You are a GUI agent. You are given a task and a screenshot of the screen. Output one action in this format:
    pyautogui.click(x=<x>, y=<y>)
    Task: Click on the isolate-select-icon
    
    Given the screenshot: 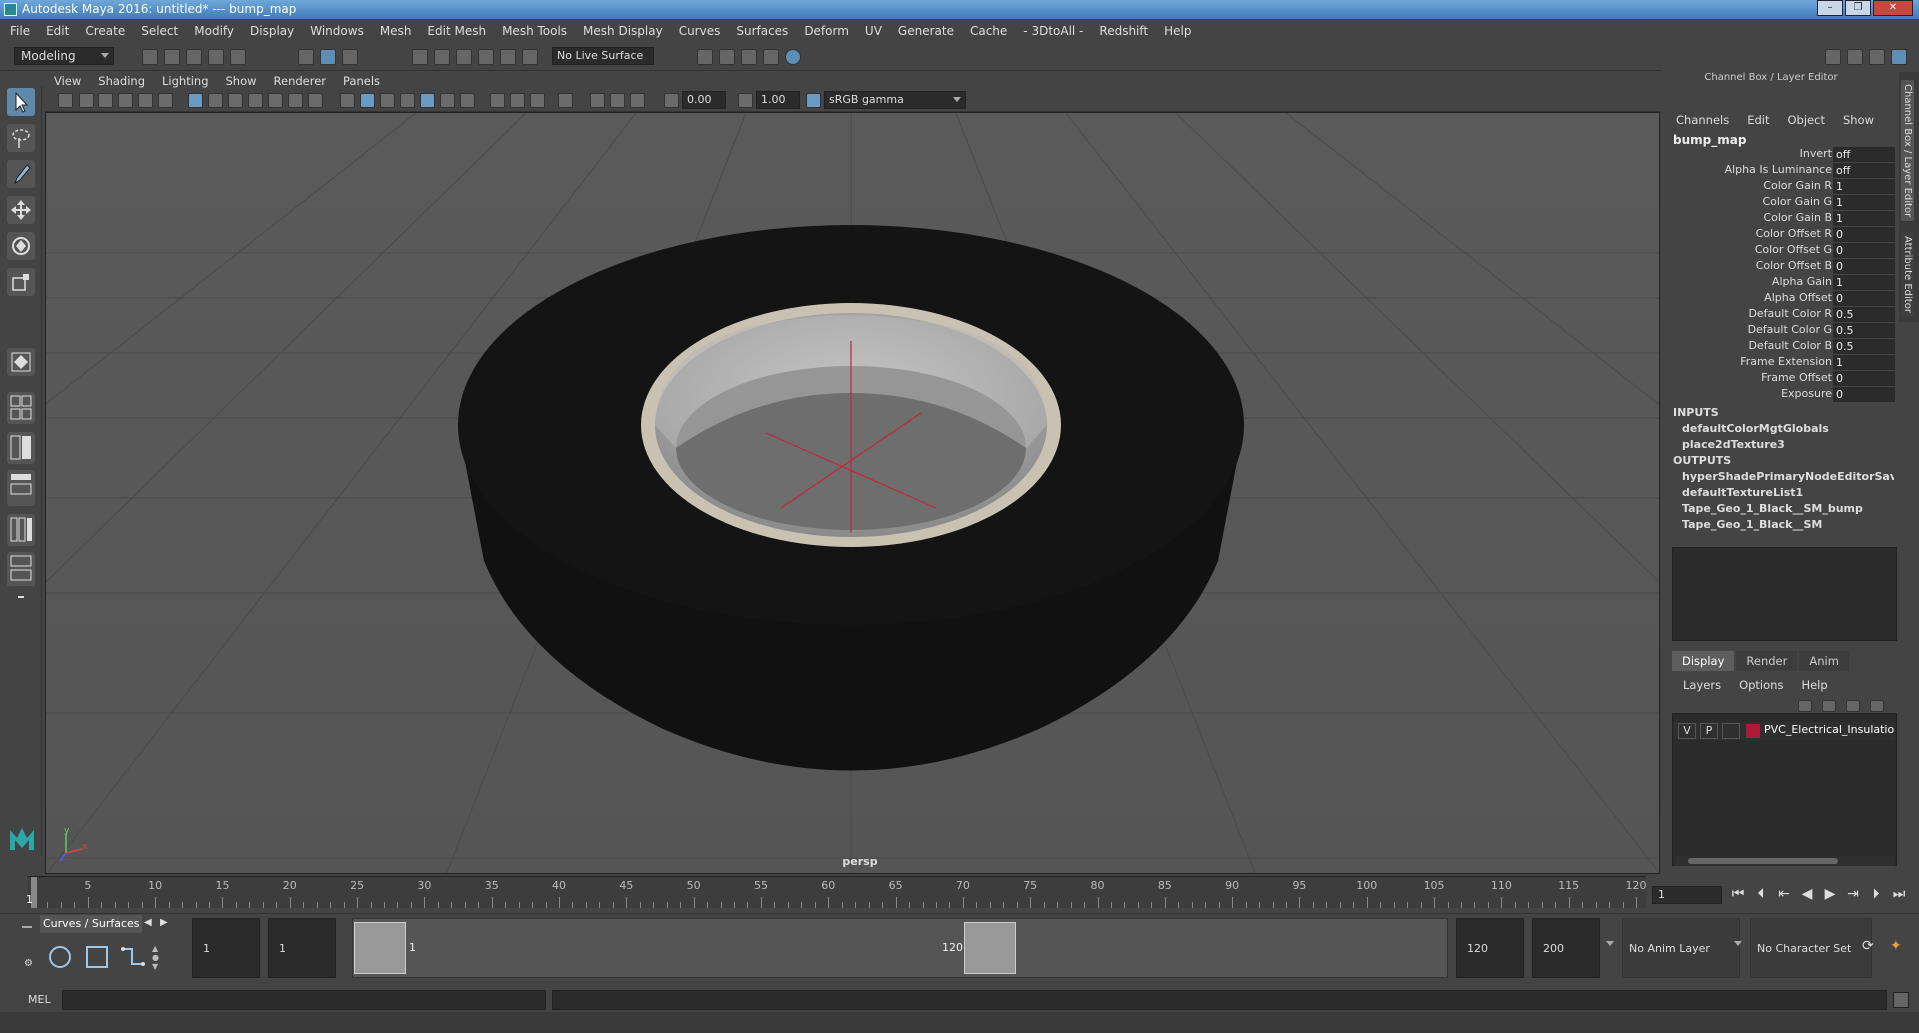 What is the action you would take?
    pyautogui.click(x=565, y=100)
    